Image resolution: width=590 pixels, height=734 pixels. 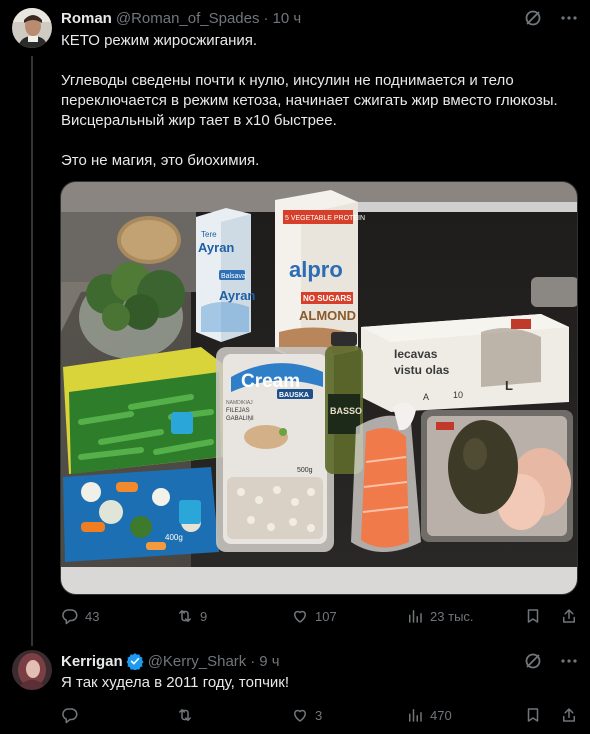 I want to click on author-name: Roman, so click(x=86, y=18).